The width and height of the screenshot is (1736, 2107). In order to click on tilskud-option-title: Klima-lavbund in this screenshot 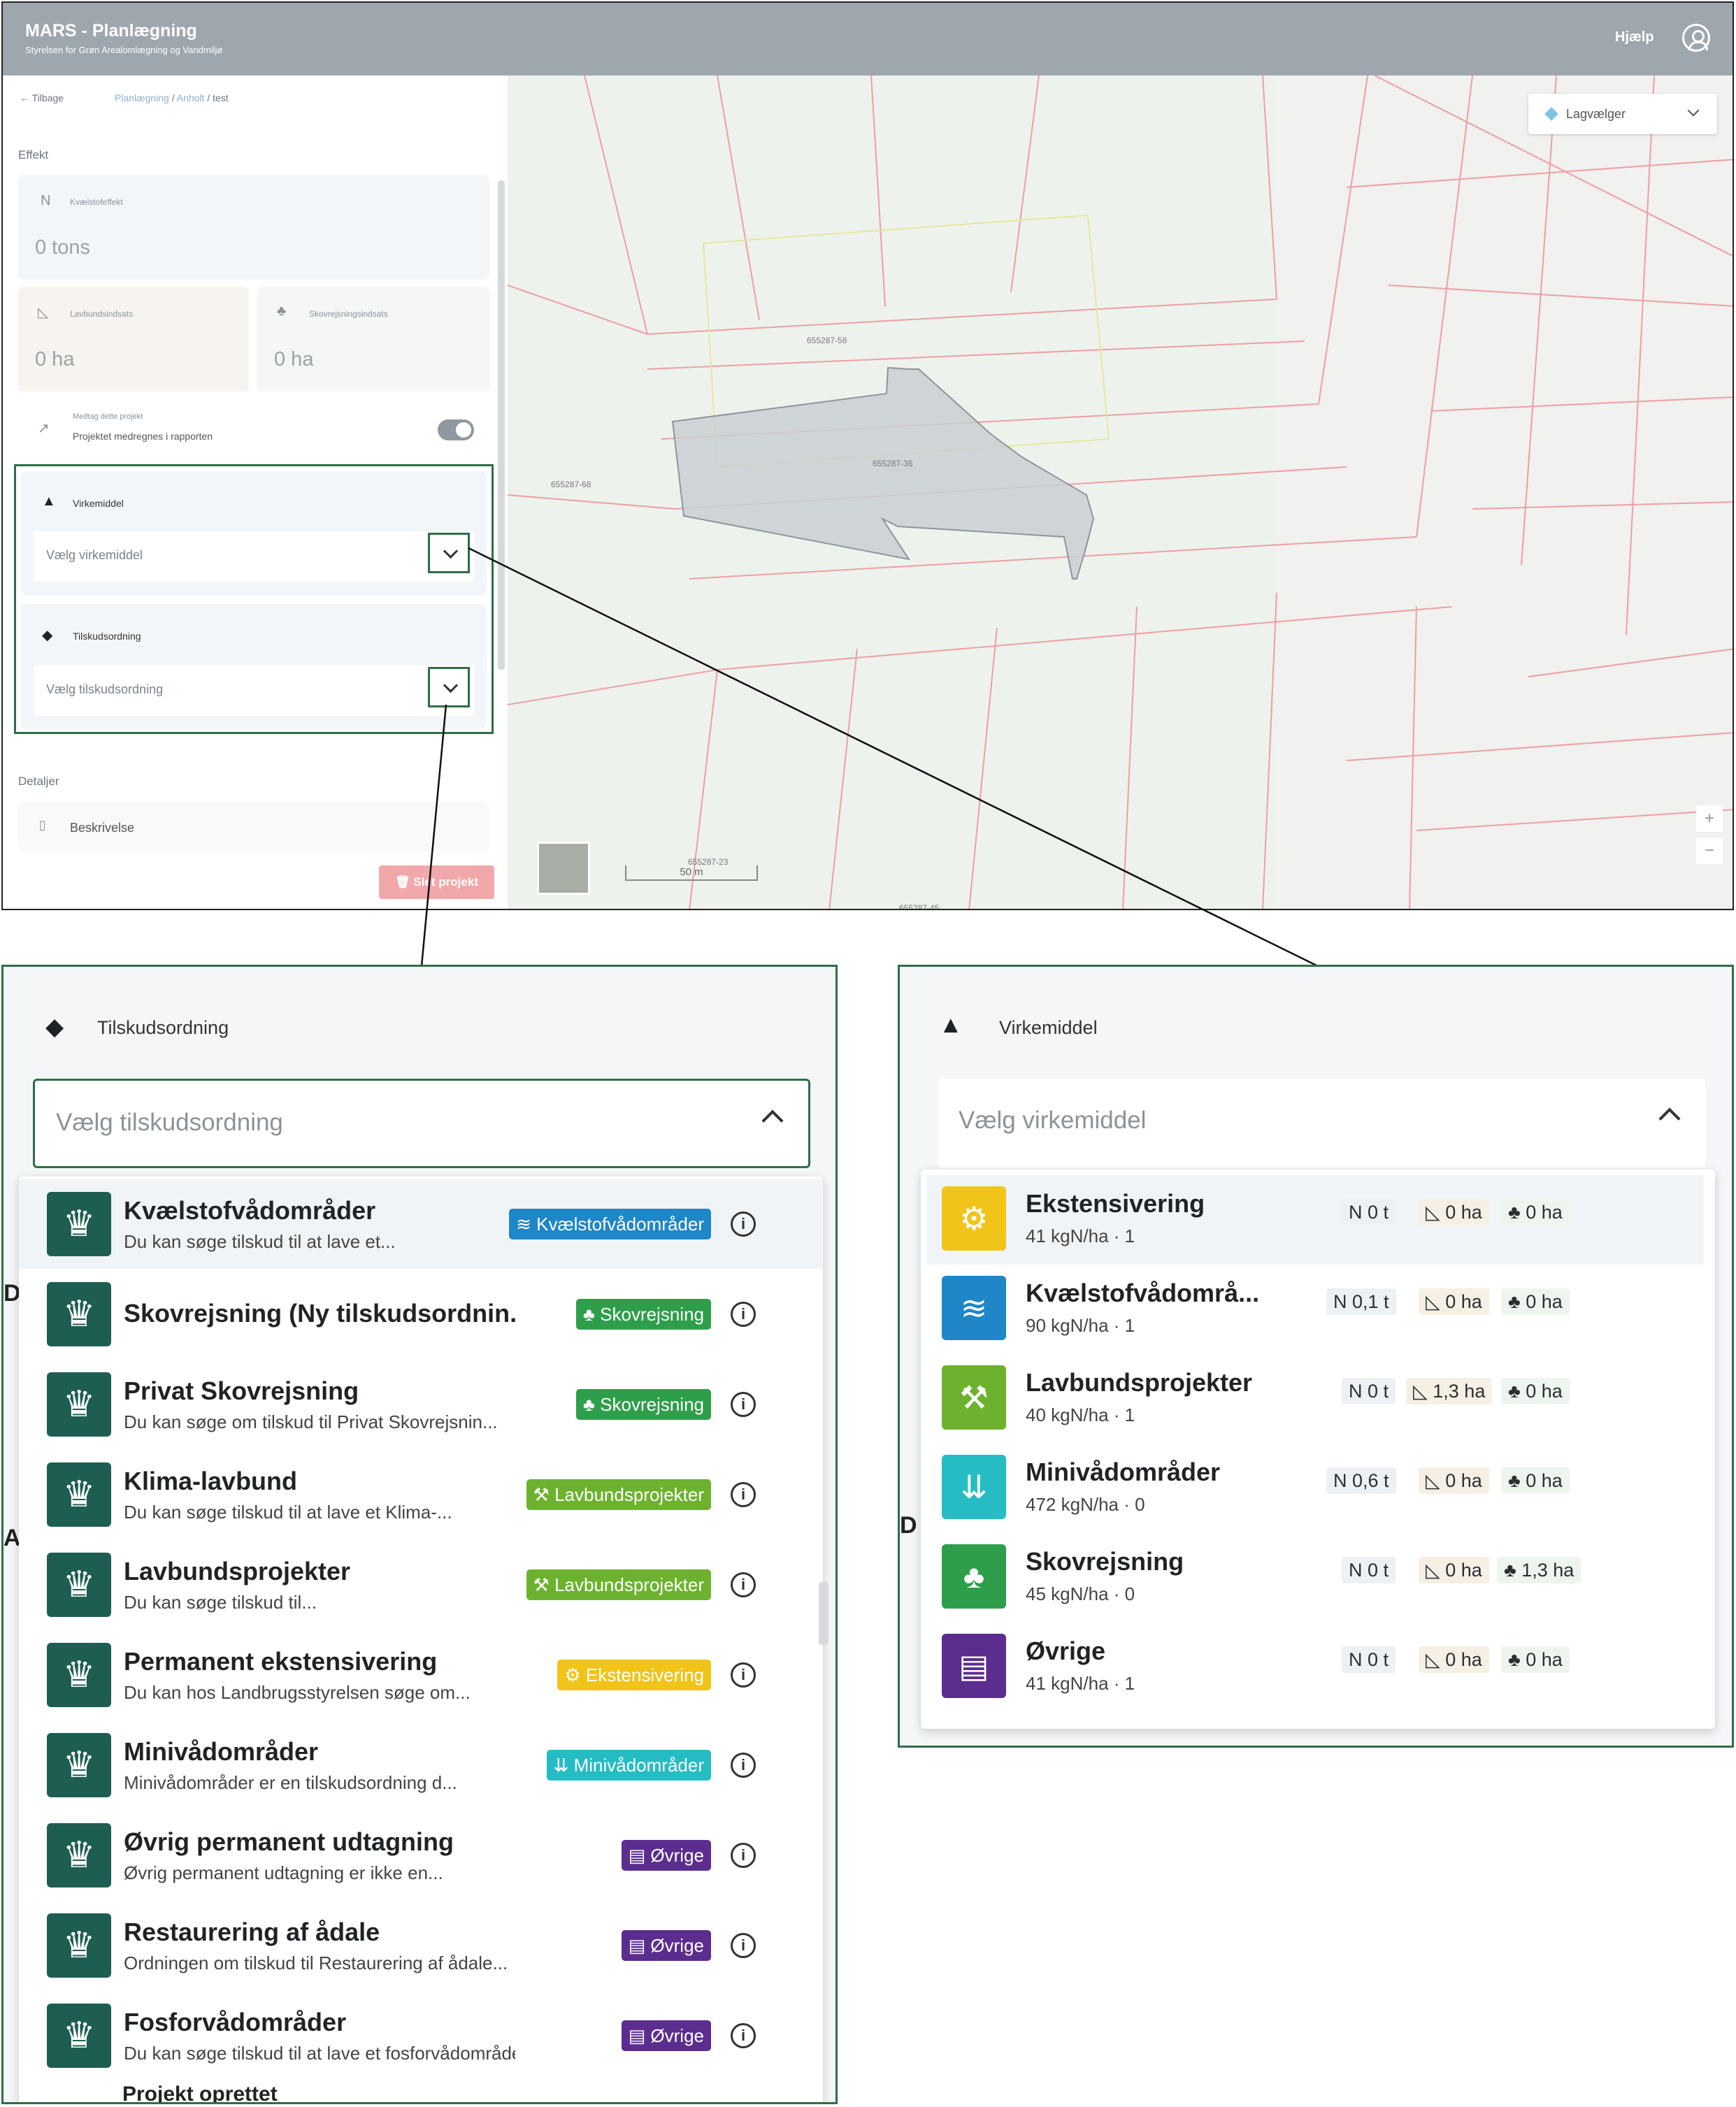, I will do `click(211, 1481)`.